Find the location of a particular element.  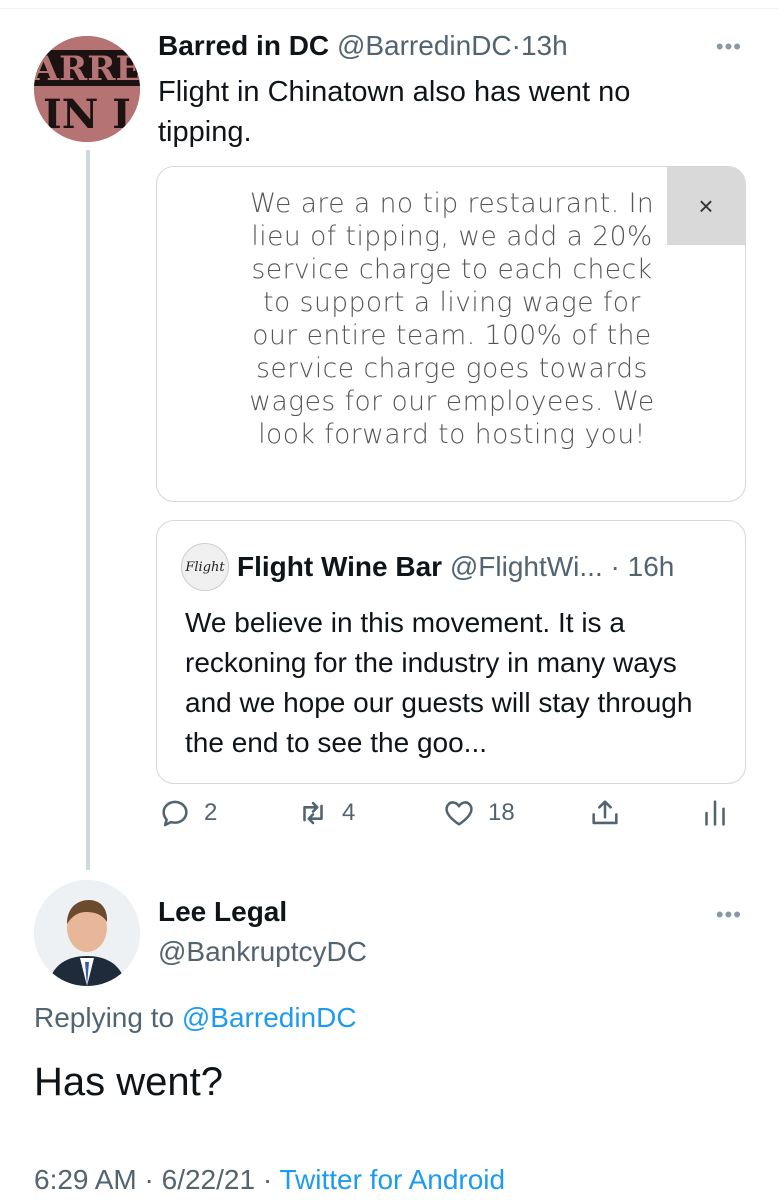

reply-count: 2 is located at coordinates (211, 812).